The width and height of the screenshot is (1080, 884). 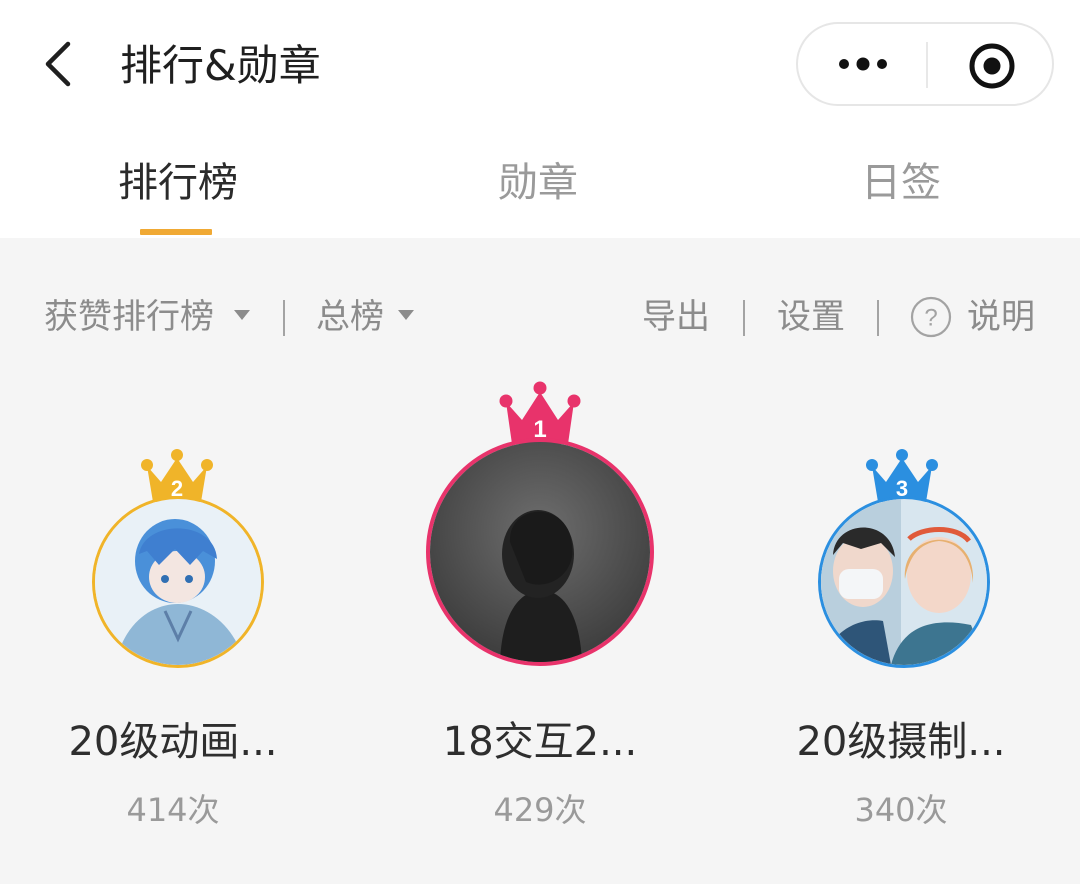 I want to click on settings-button: 设置, so click(x=811, y=317).